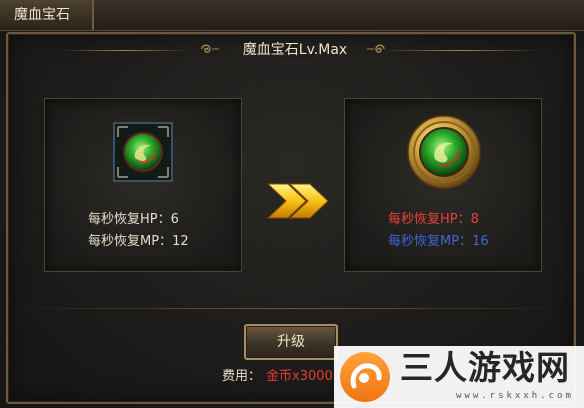 Image resolution: width=584 pixels, height=408 pixels. What do you see at coordinates (299, 376) in the screenshot?
I see `fee-value: 金币x3000` at bounding box center [299, 376].